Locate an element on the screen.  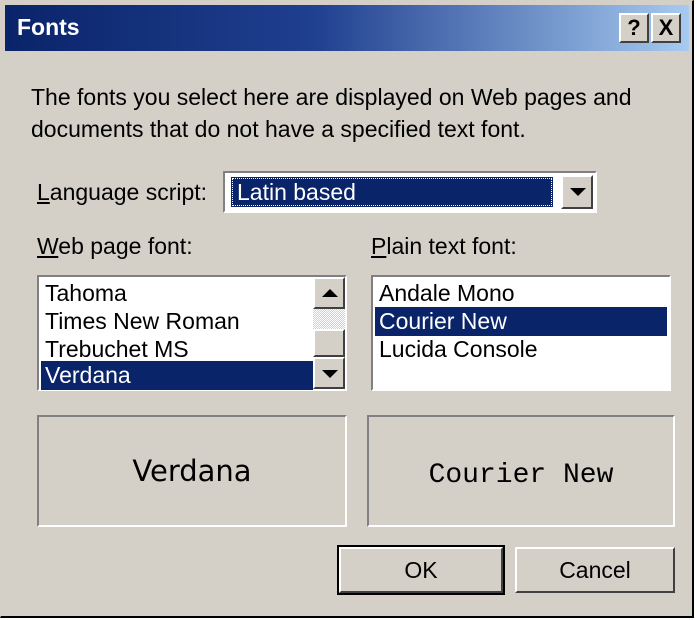
scroll-up-button is located at coordinates (329, 293).